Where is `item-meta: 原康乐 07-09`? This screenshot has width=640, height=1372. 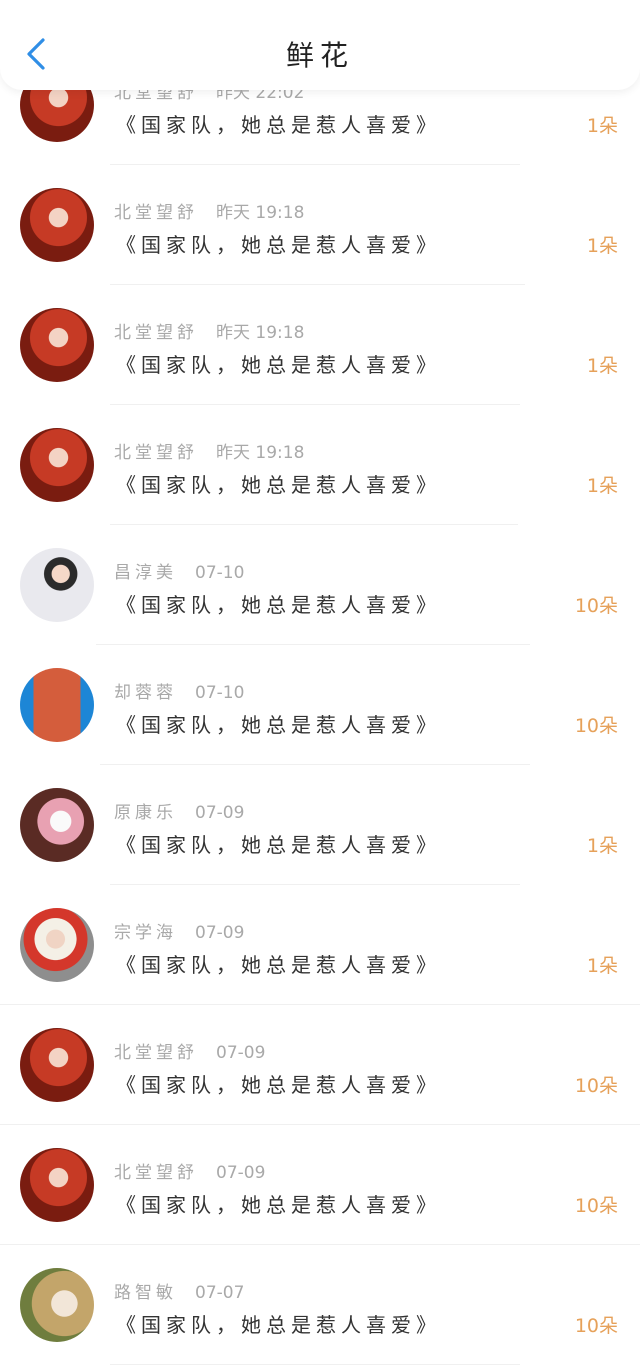
item-meta: 原康乐 07-09 is located at coordinates (179, 810).